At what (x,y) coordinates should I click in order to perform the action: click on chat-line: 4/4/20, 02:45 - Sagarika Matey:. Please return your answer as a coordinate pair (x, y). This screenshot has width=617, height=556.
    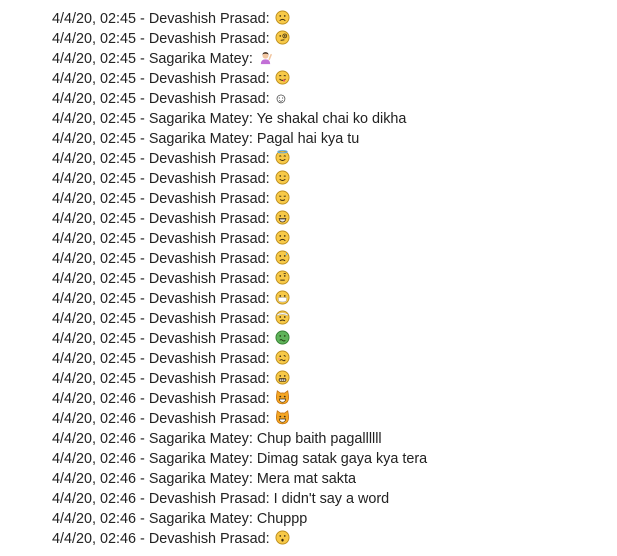
    Looking at the image, I should click on (239, 59).